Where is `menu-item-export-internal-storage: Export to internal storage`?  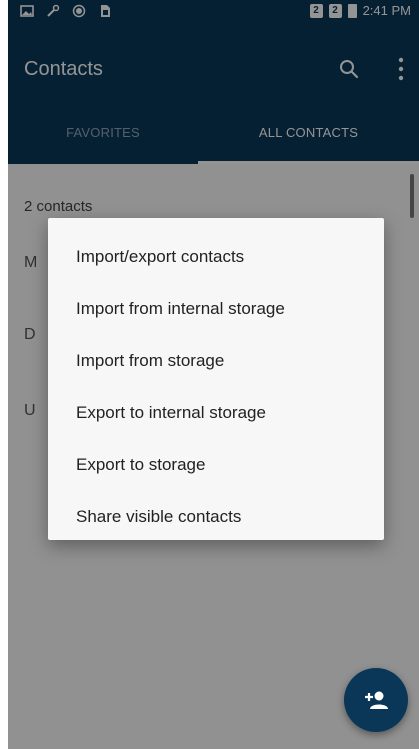
menu-item-export-internal-storage: Export to internal storage is located at coordinates (171, 413).